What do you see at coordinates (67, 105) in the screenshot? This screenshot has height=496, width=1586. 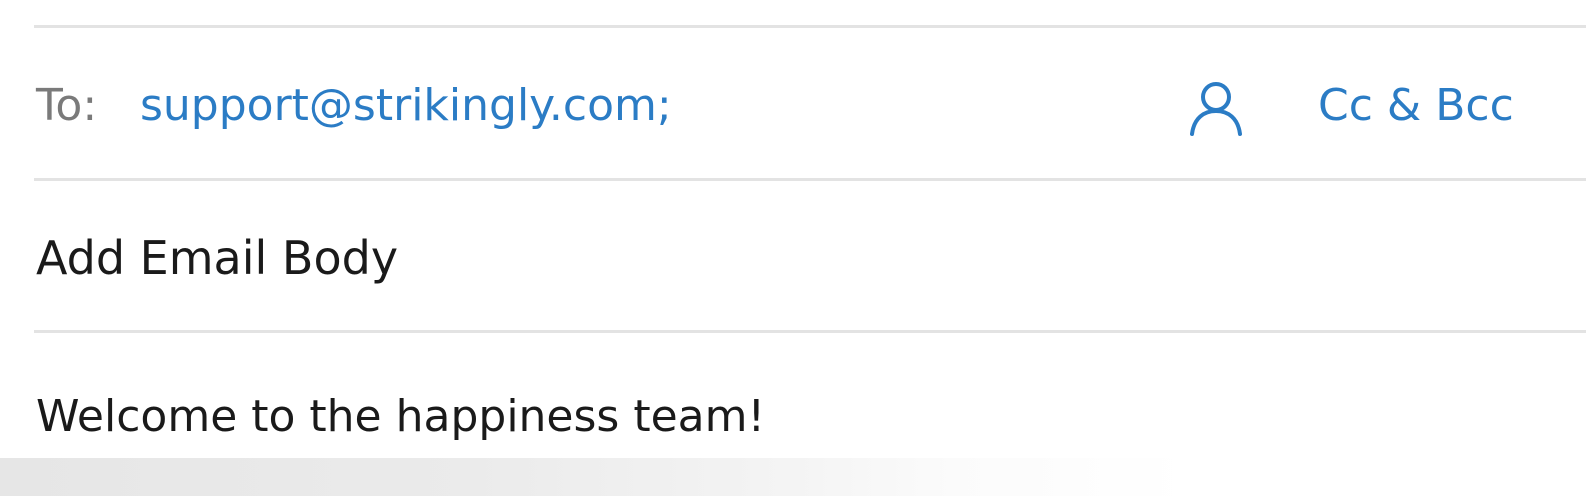 I see `to-label: To:` at bounding box center [67, 105].